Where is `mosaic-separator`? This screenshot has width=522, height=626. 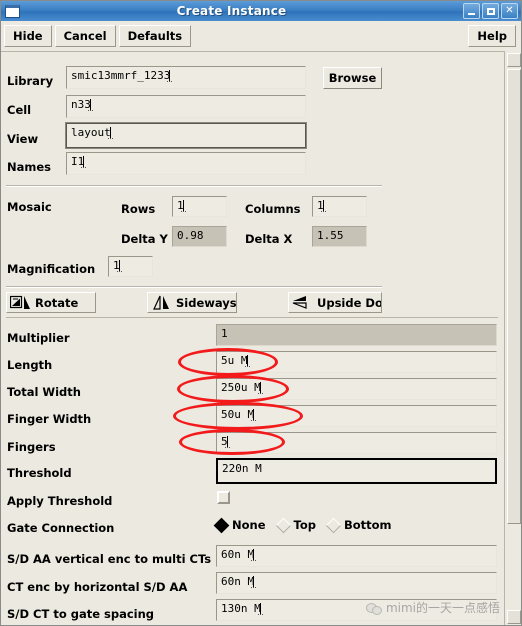
mosaic-separator is located at coordinates (194, 186).